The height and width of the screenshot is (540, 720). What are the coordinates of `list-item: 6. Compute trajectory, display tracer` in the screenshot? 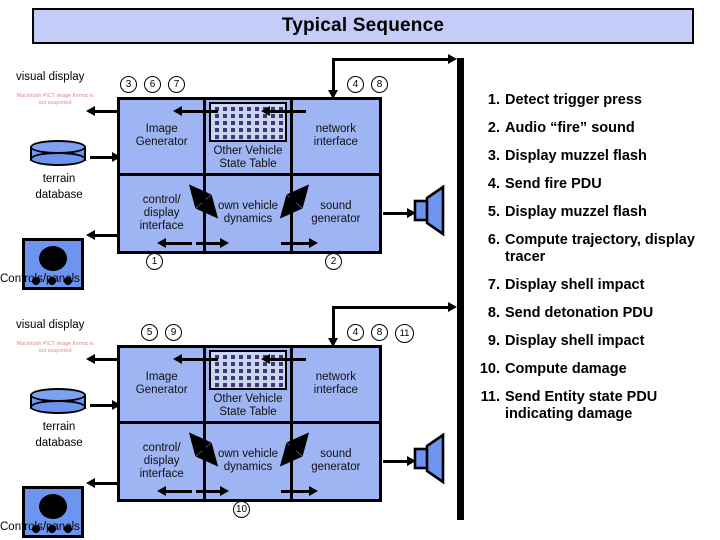 It's located at (594, 249).